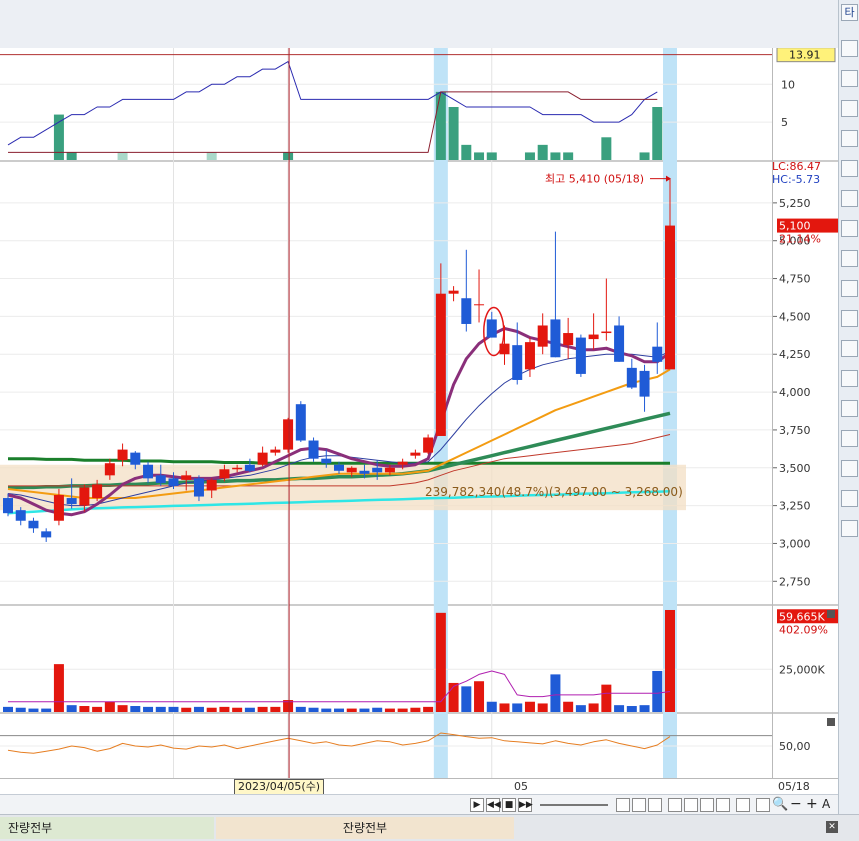  Describe the element at coordinates (800, 239) in the screenshot. I see `current-change-label: 21.14%` at that location.